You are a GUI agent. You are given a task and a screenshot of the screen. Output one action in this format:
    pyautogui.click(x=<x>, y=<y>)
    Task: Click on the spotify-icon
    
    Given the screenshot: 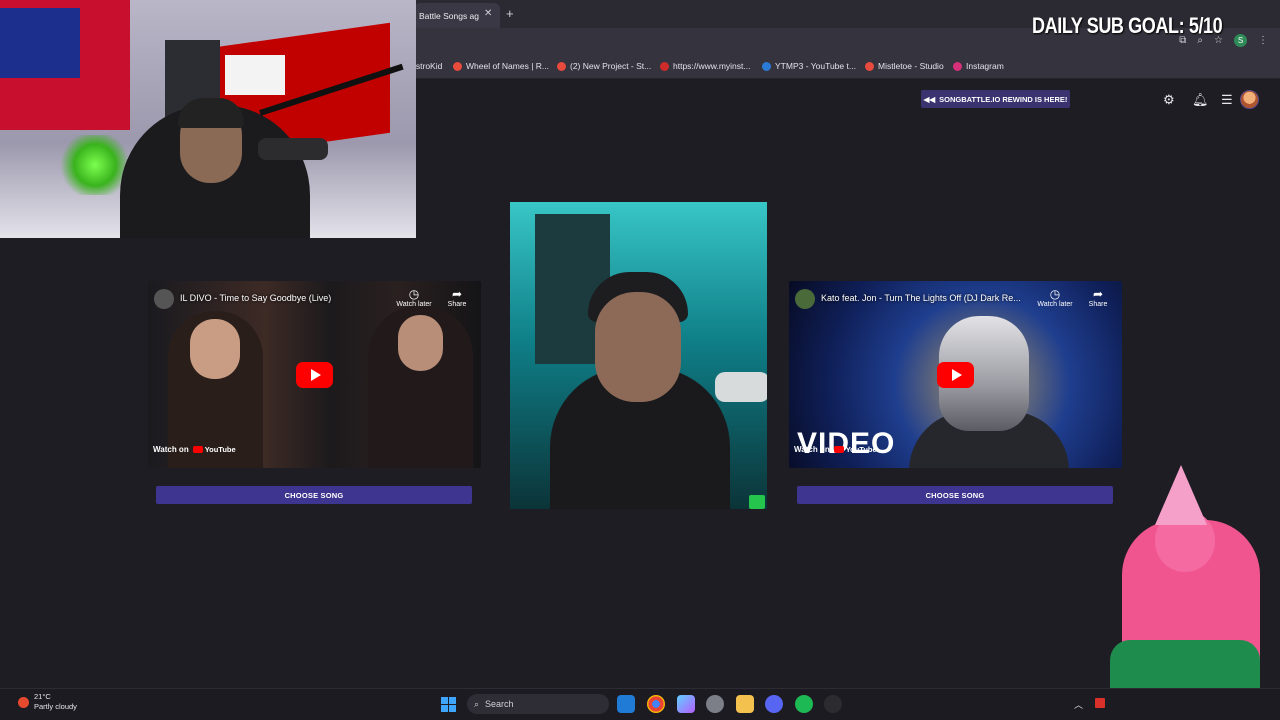 What is the action you would take?
    pyautogui.click(x=804, y=704)
    